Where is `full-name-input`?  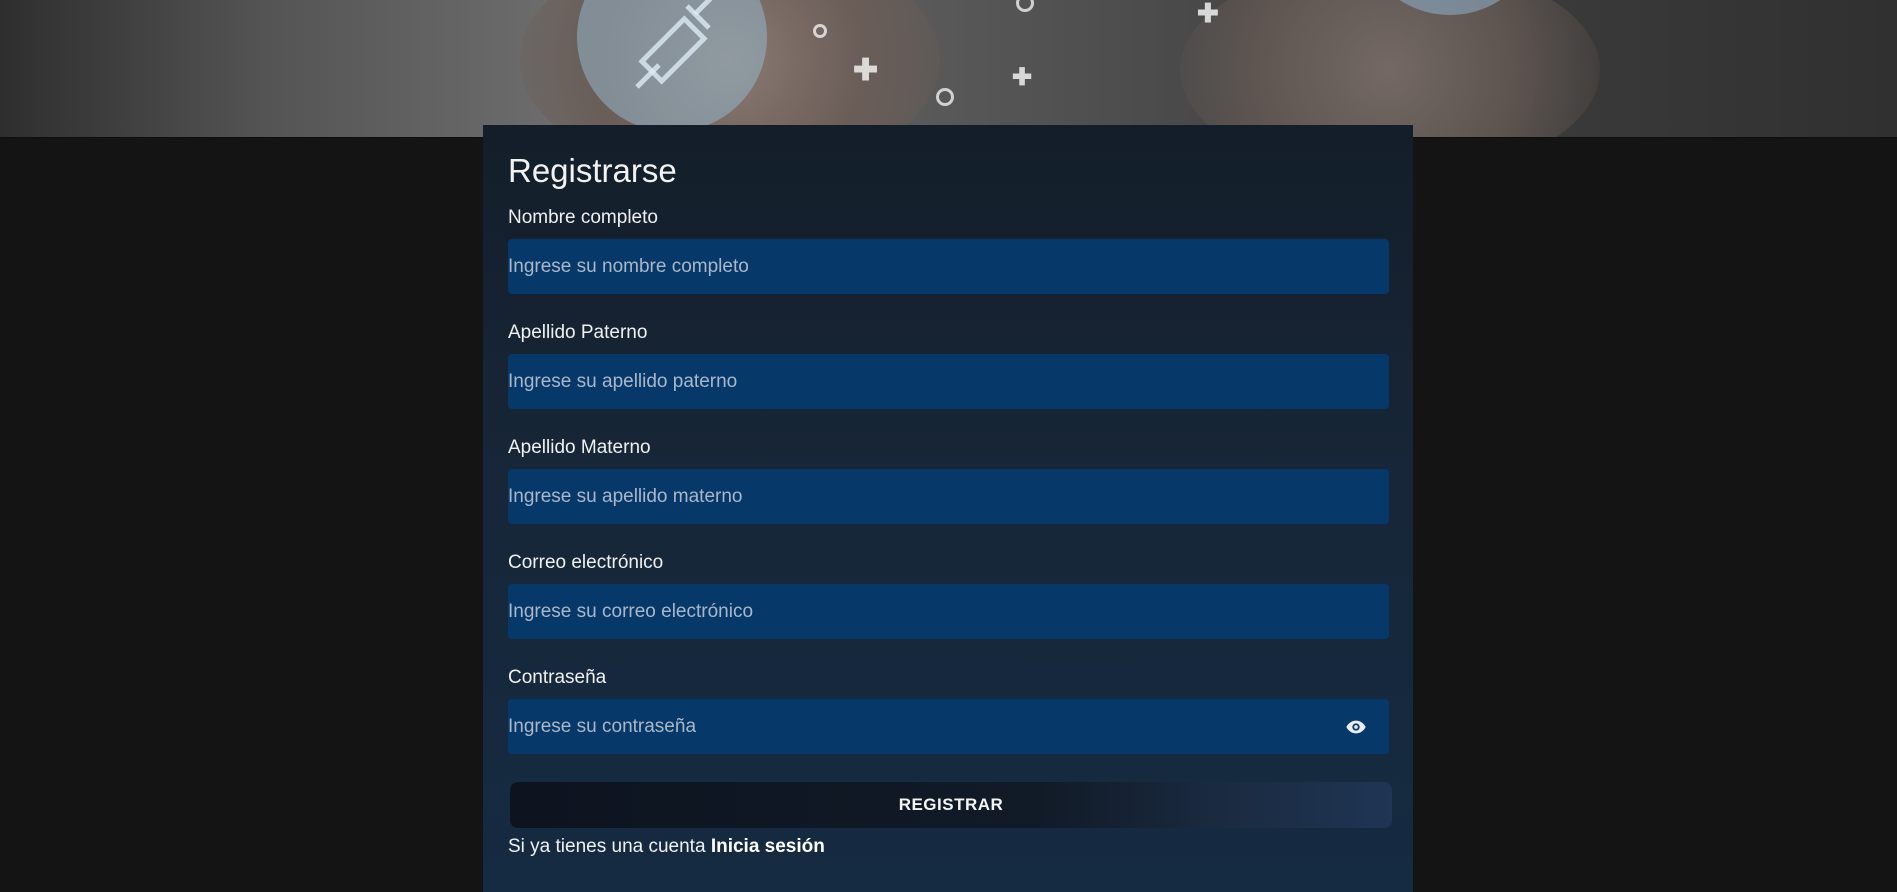 full-name-input is located at coordinates (948, 266).